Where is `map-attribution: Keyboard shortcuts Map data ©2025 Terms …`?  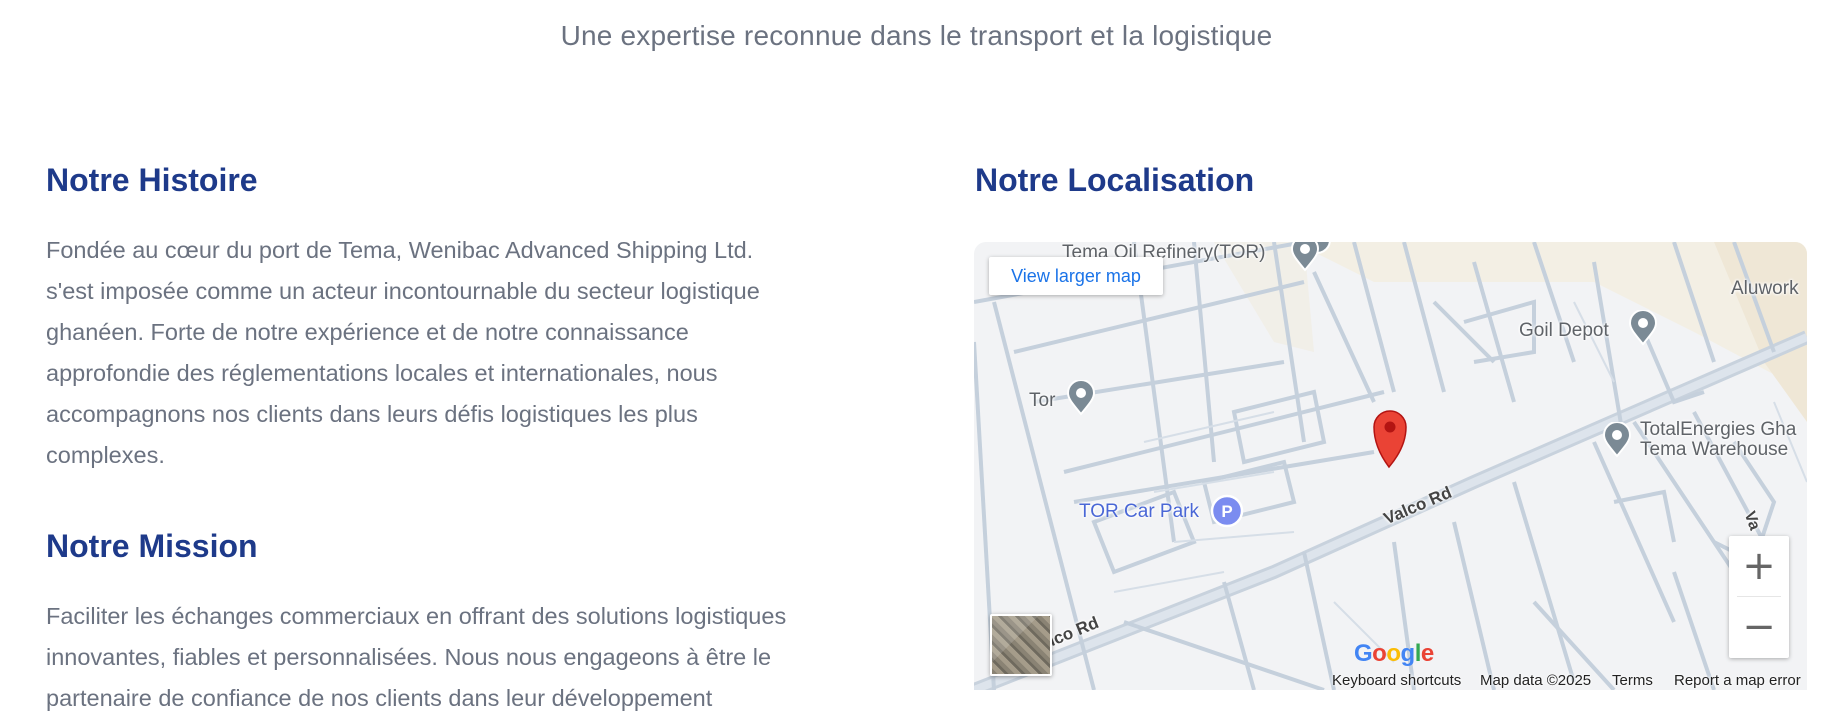 map-attribution: Keyboard shortcuts Map data ©2025 Terms … is located at coordinates (1390, 681).